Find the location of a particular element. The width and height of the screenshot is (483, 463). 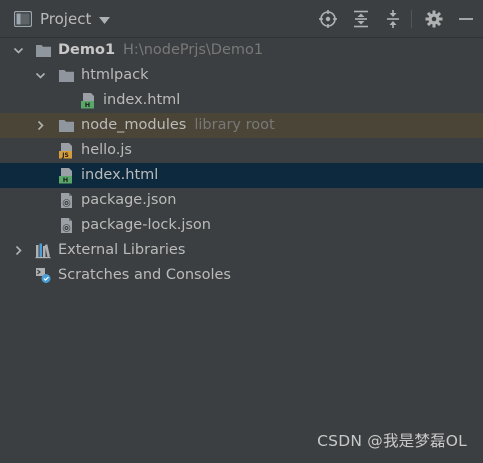

gear-icon is located at coordinates (434, 19).